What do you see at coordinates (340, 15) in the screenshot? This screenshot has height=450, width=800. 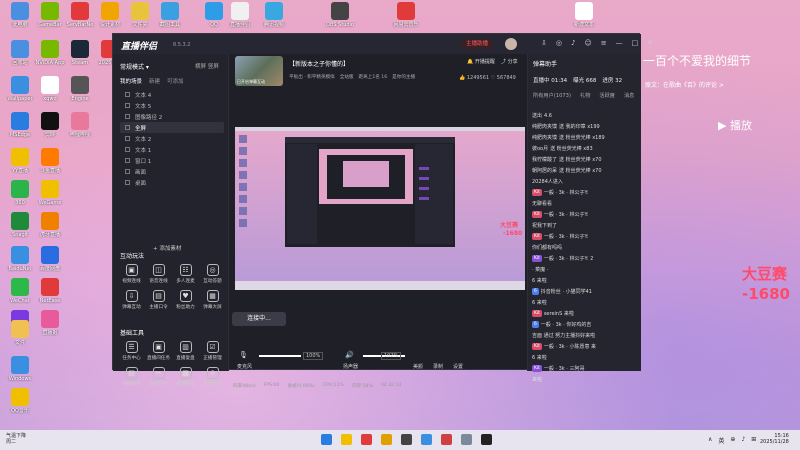 I see `desktop-icon: OBS Studio` at bounding box center [340, 15].